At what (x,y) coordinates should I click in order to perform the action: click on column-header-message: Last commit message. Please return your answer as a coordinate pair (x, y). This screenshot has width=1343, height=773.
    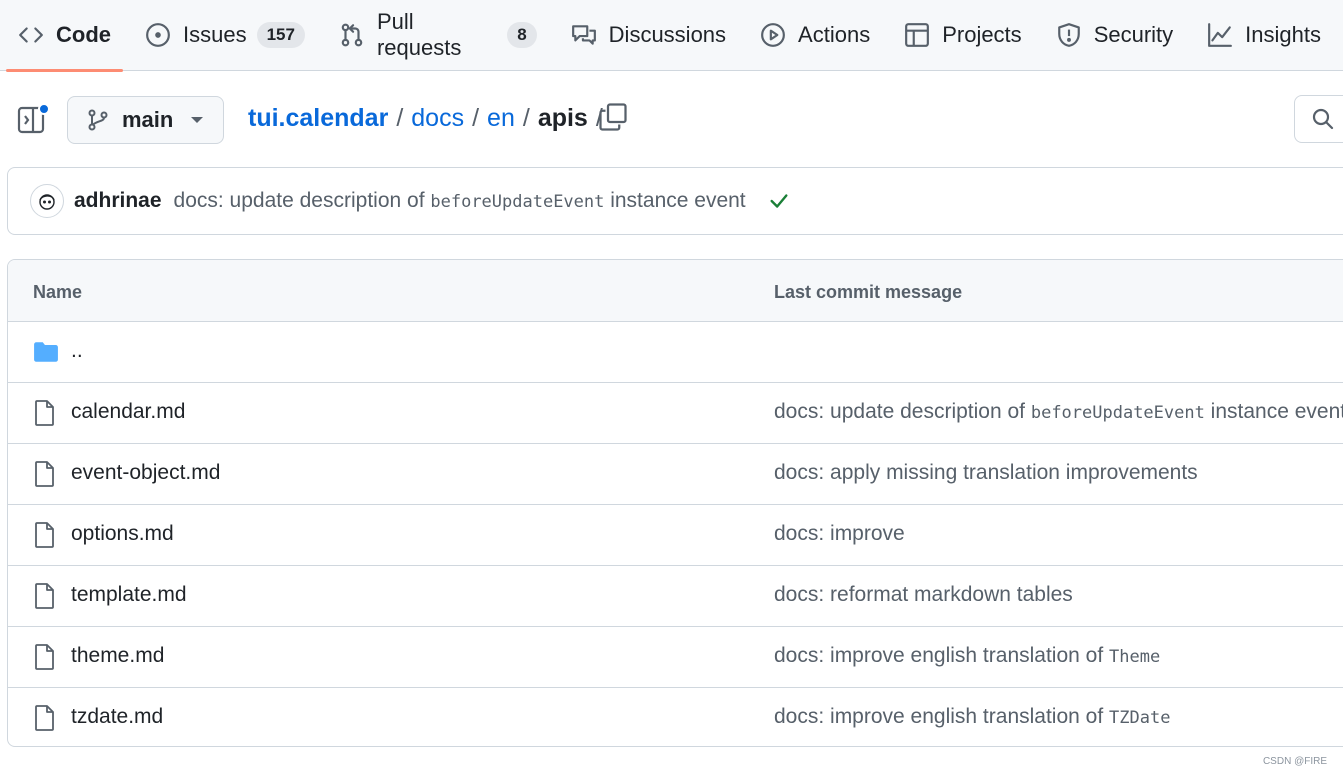
    Looking at the image, I should click on (868, 292).